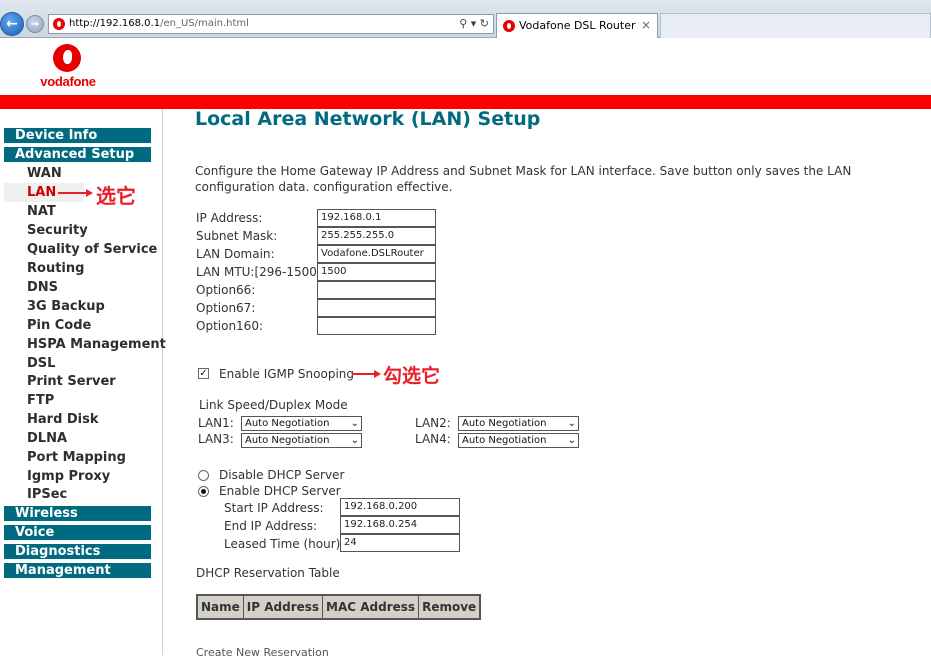  What do you see at coordinates (465, 102) in the screenshot?
I see `header-band` at bounding box center [465, 102].